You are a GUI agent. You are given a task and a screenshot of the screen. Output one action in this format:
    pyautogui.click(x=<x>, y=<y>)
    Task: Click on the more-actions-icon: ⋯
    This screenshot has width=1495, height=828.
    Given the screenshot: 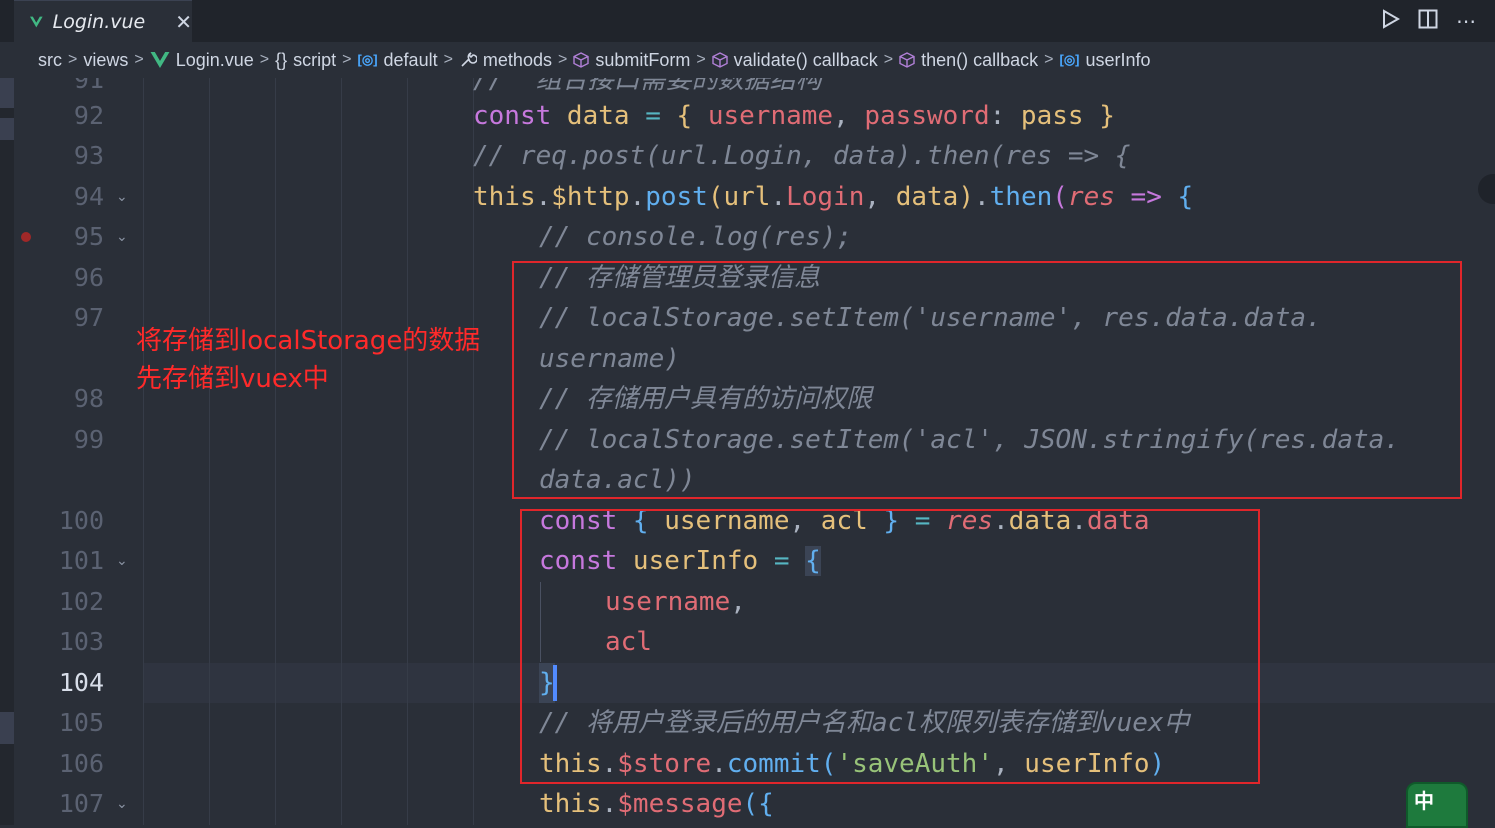 What is the action you would take?
    pyautogui.click(x=1466, y=21)
    